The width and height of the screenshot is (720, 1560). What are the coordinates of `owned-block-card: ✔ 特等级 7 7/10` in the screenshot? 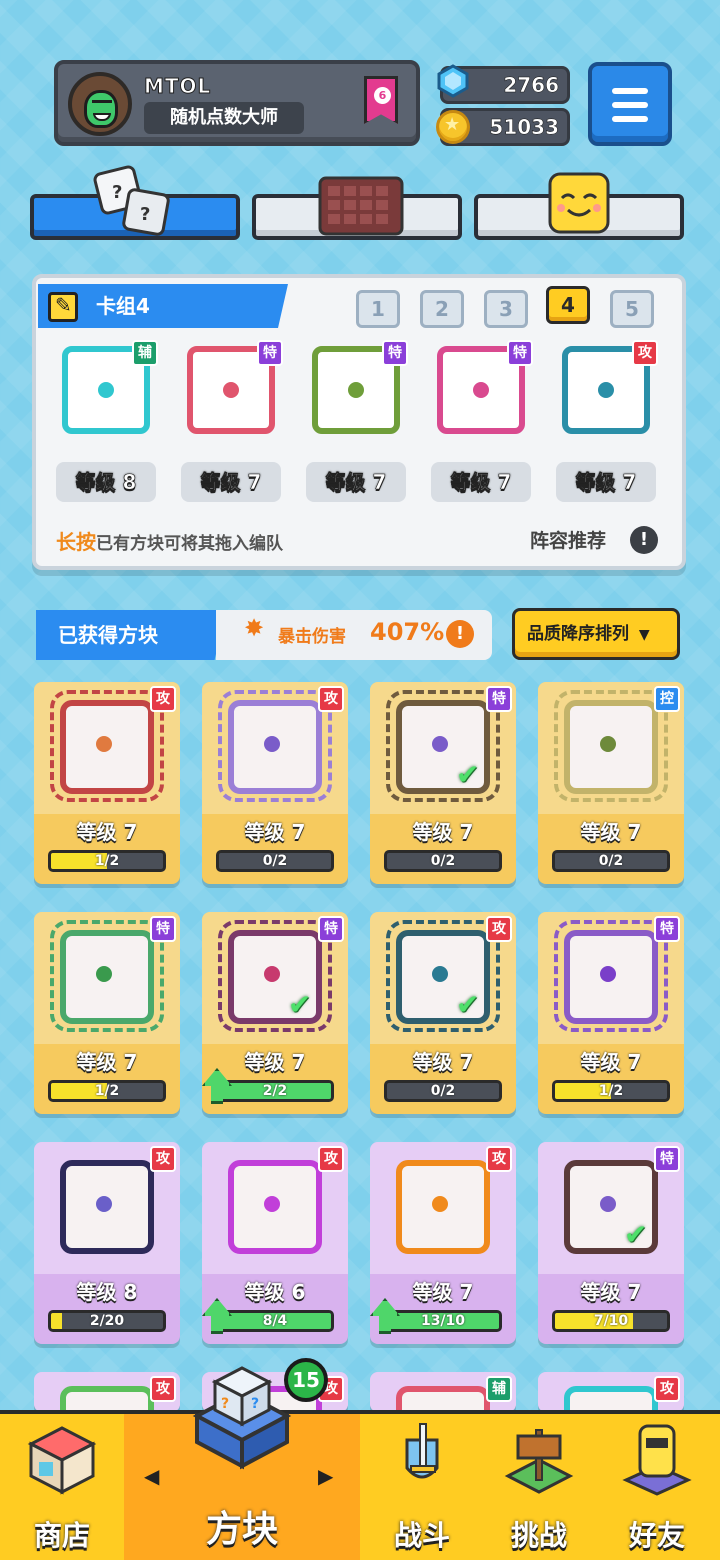 It's located at (611, 1243).